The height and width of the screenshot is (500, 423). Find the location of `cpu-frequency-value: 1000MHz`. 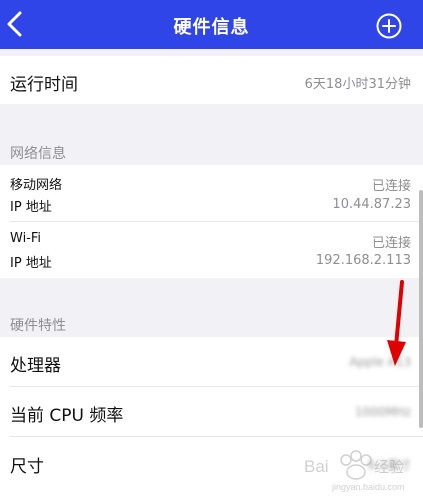

cpu-frequency-value: 1000MHz is located at coordinates (382, 412).